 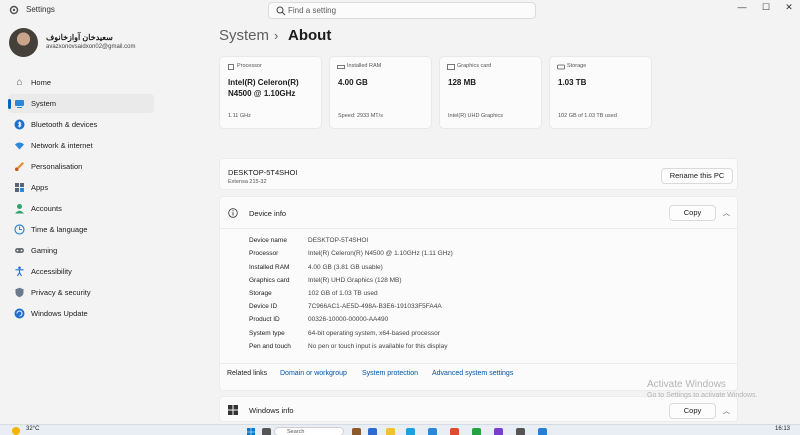 I want to click on spec-label: Graphics card, so click(x=269, y=280).